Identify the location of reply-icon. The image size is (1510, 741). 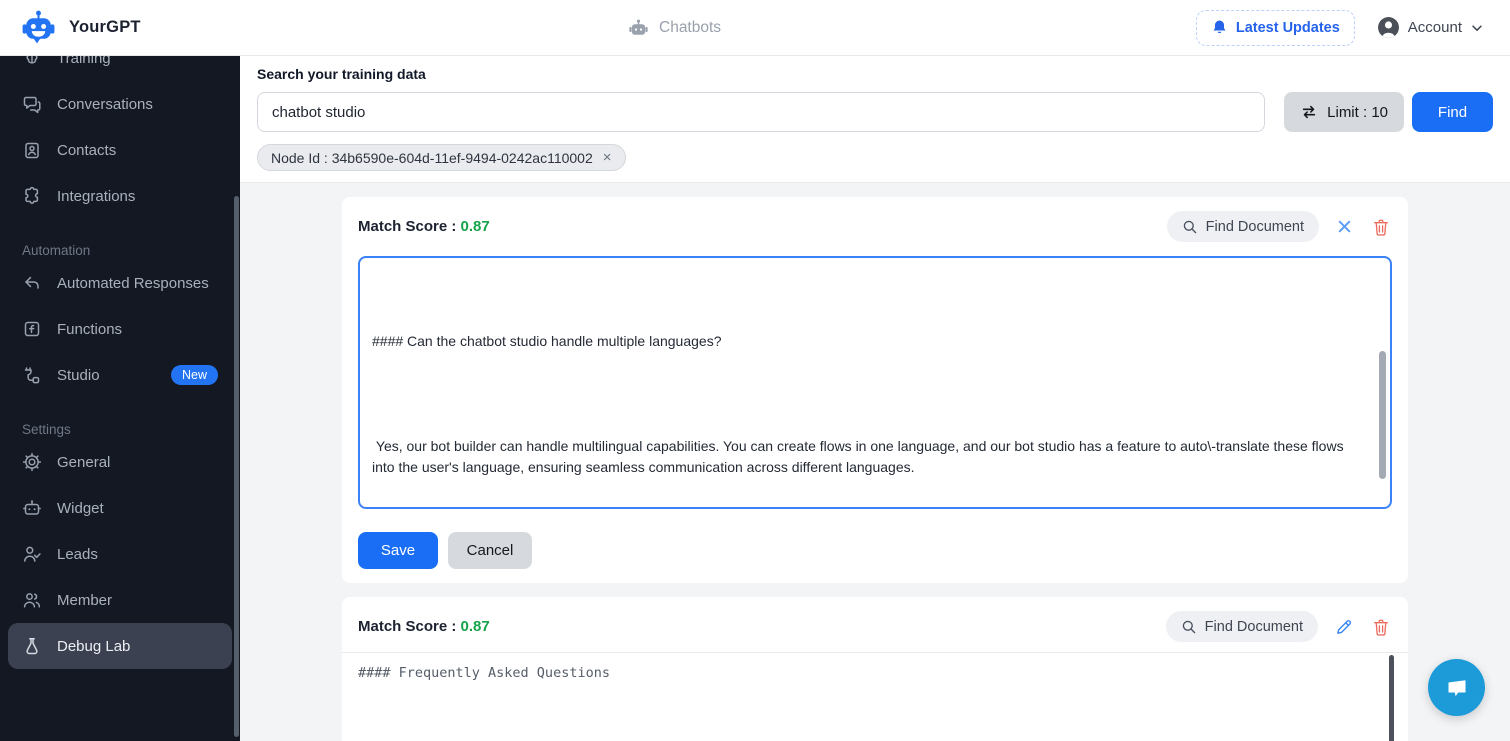
(32, 283).